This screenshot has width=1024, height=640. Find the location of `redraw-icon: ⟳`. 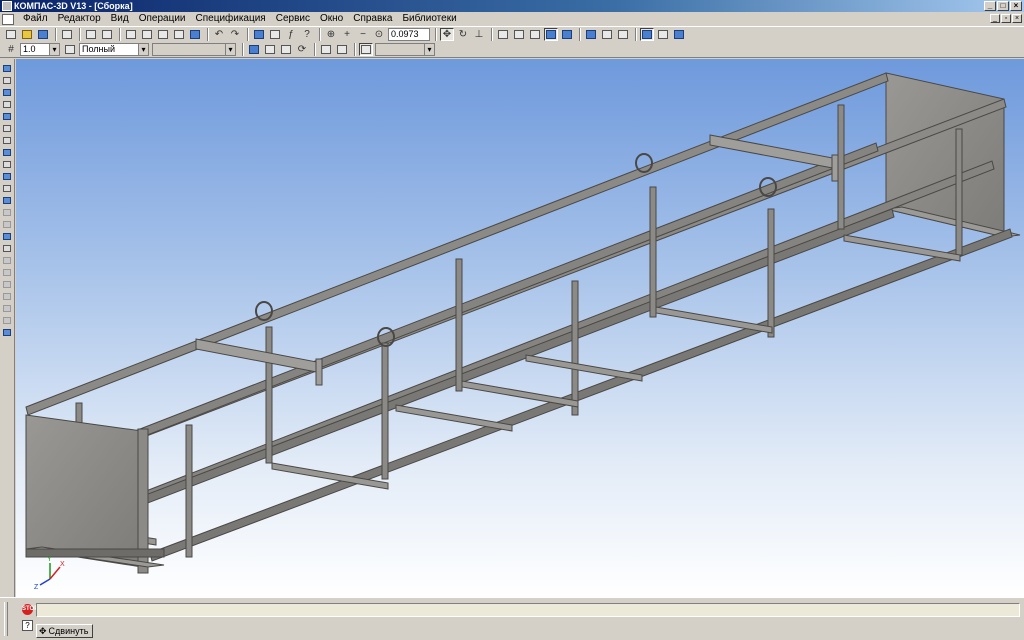

redraw-icon: ⟳ is located at coordinates (302, 49).